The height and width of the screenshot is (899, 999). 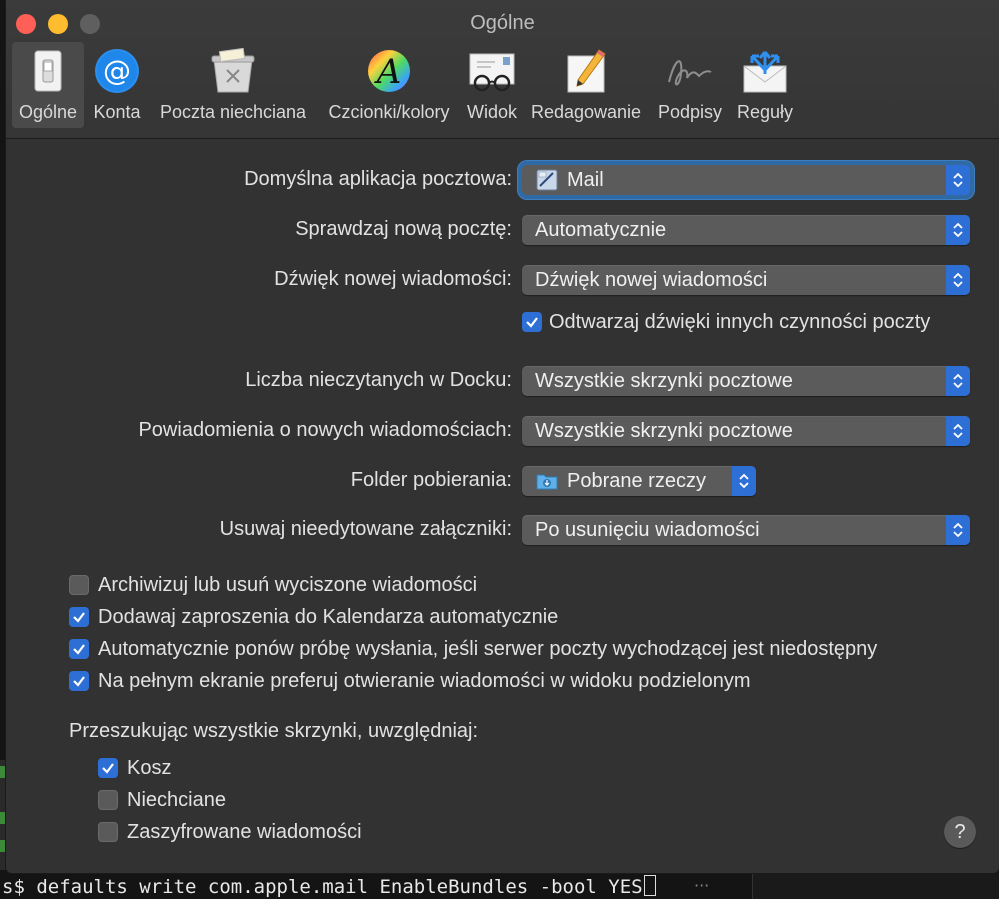 I want to click on tab-accounts-label: Konta, so click(x=117, y=112).